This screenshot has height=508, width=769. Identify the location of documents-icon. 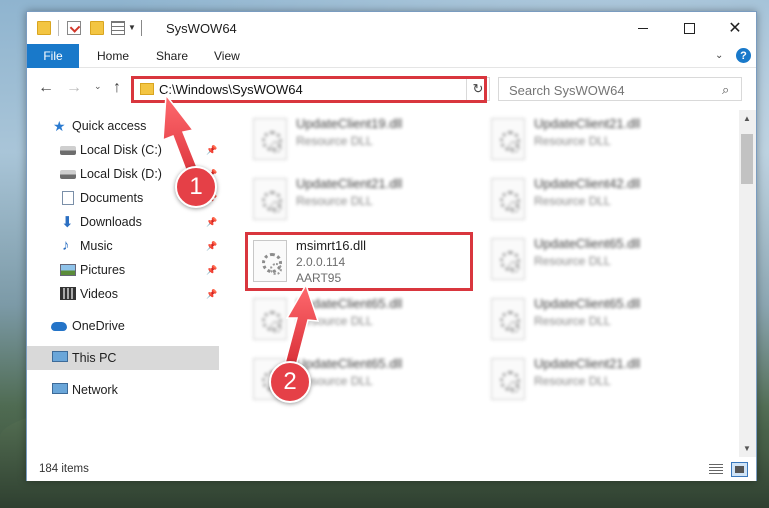
(68, 198).